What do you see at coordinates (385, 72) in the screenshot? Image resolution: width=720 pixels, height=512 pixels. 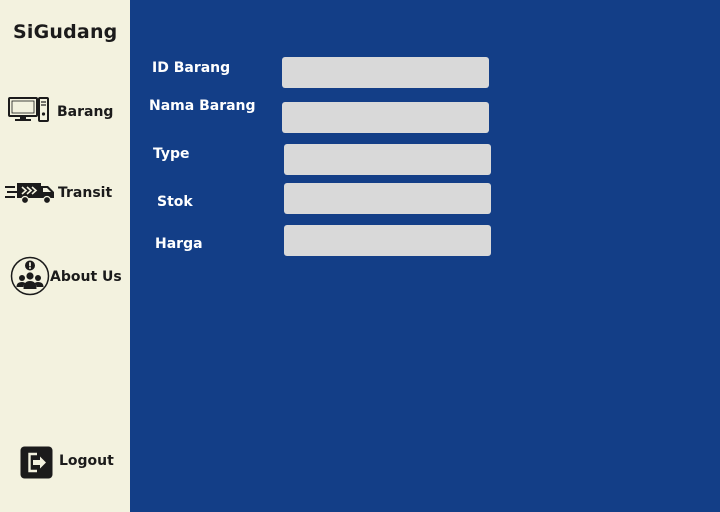 I see `id-barang-input` at bounding box center [385, 72].